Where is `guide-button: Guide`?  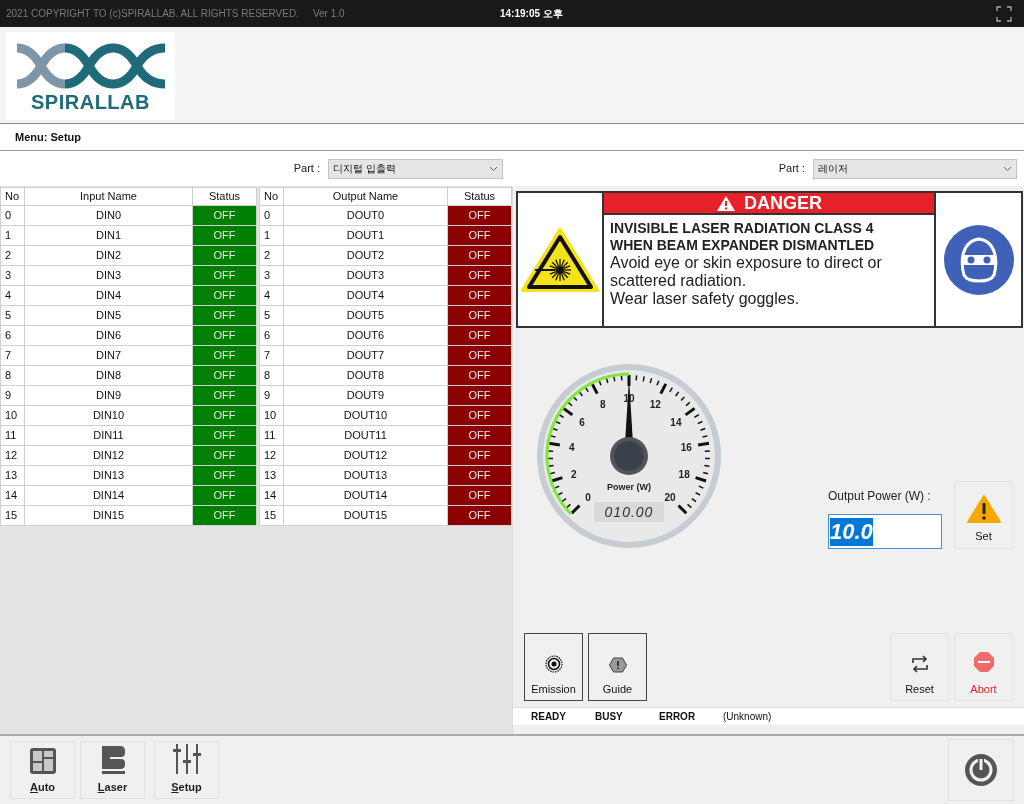 guide-button: Guide is located at coordinates (617, 667).